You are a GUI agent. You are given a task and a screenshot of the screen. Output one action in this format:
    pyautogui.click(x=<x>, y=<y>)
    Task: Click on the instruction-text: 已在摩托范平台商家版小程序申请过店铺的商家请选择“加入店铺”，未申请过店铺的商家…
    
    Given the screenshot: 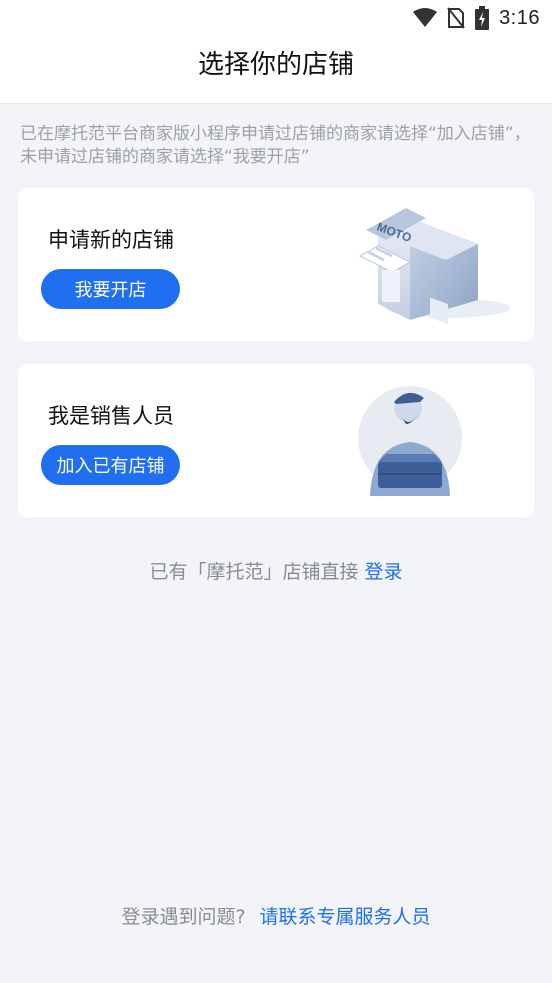 What is the action you would take?
    pyautogui.click(x=275, y=145)
    